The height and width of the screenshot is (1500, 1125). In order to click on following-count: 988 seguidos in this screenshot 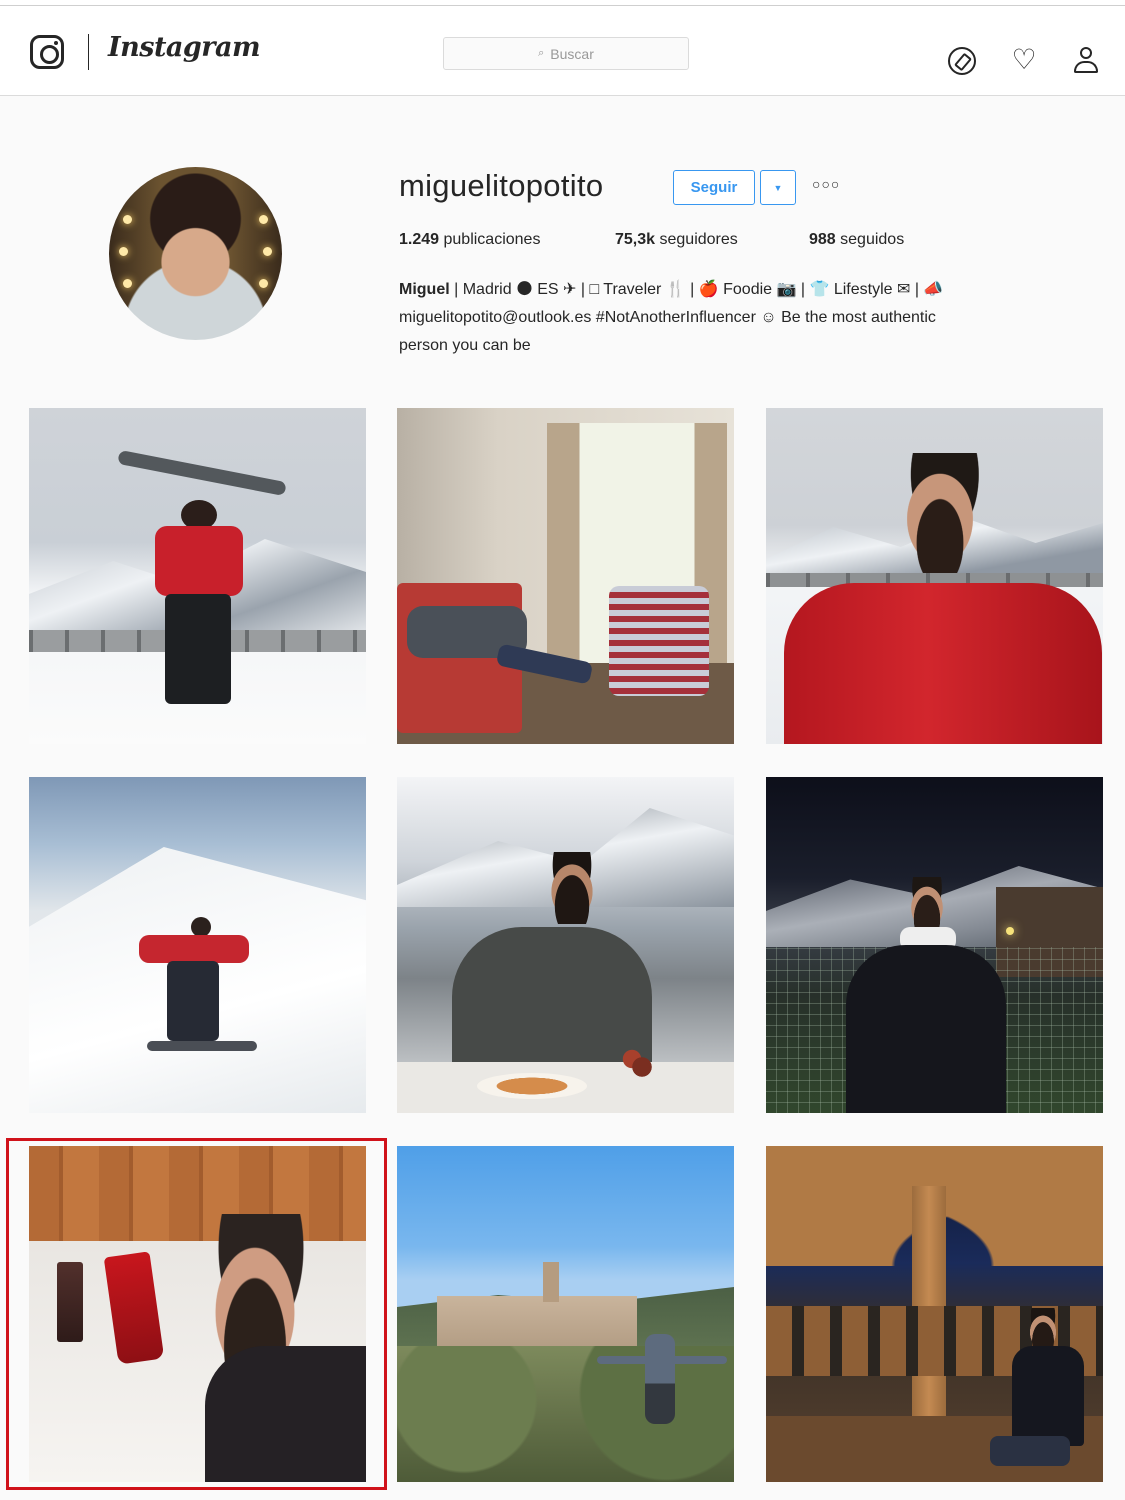, I will do `click(856, 240)`.